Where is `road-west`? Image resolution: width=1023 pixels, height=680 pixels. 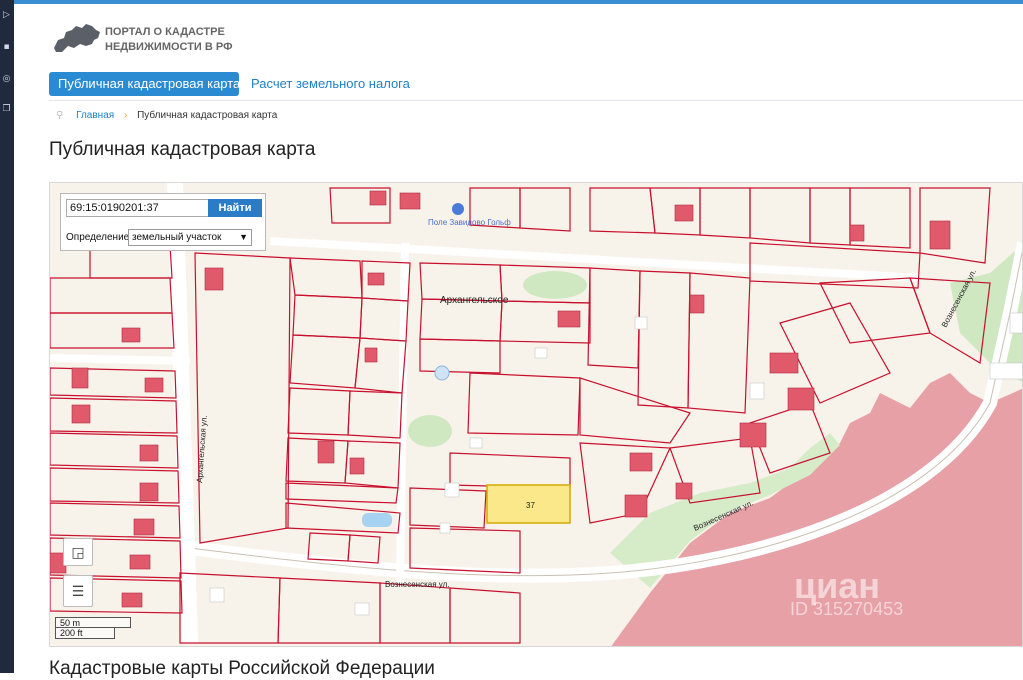
road-west is located at coordinates (120, 359).